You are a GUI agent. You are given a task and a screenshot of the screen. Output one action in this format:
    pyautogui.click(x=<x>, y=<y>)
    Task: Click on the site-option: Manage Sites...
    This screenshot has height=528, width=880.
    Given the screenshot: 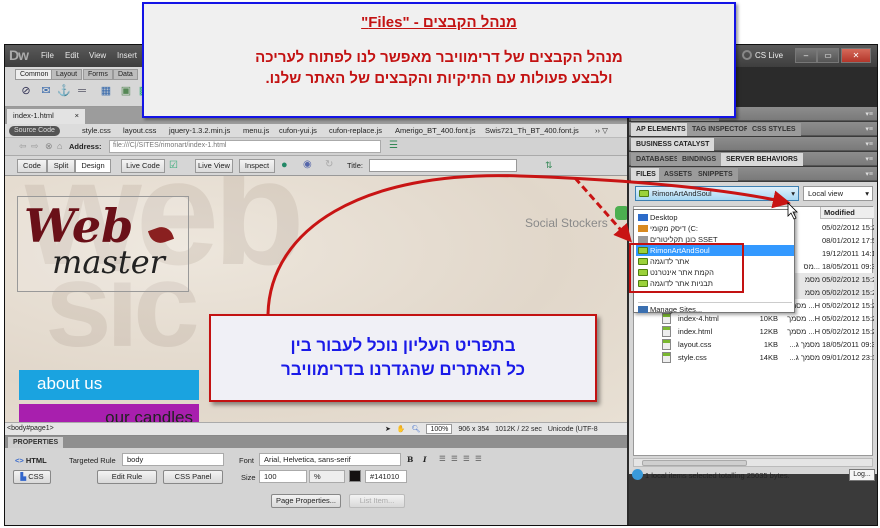 What is the action you would take?
    pyautogui.click(x=715, y=309)
    